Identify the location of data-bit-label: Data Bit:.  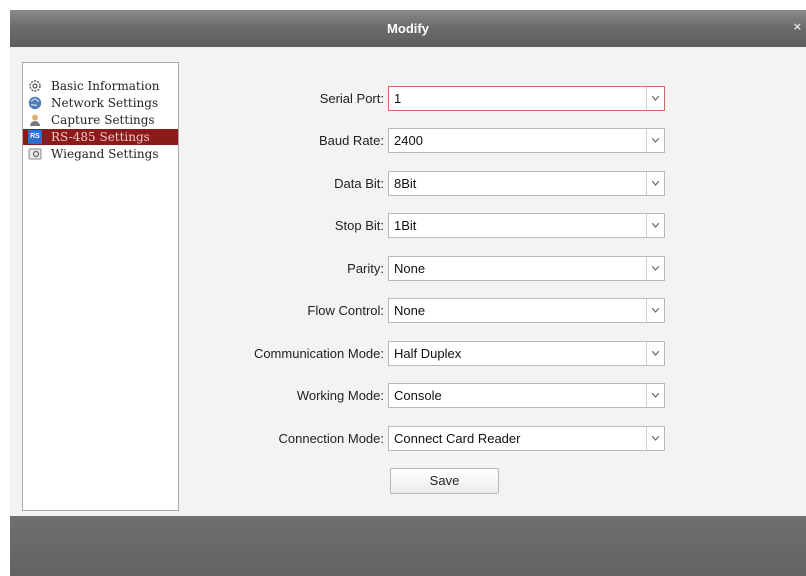
(359, 183).